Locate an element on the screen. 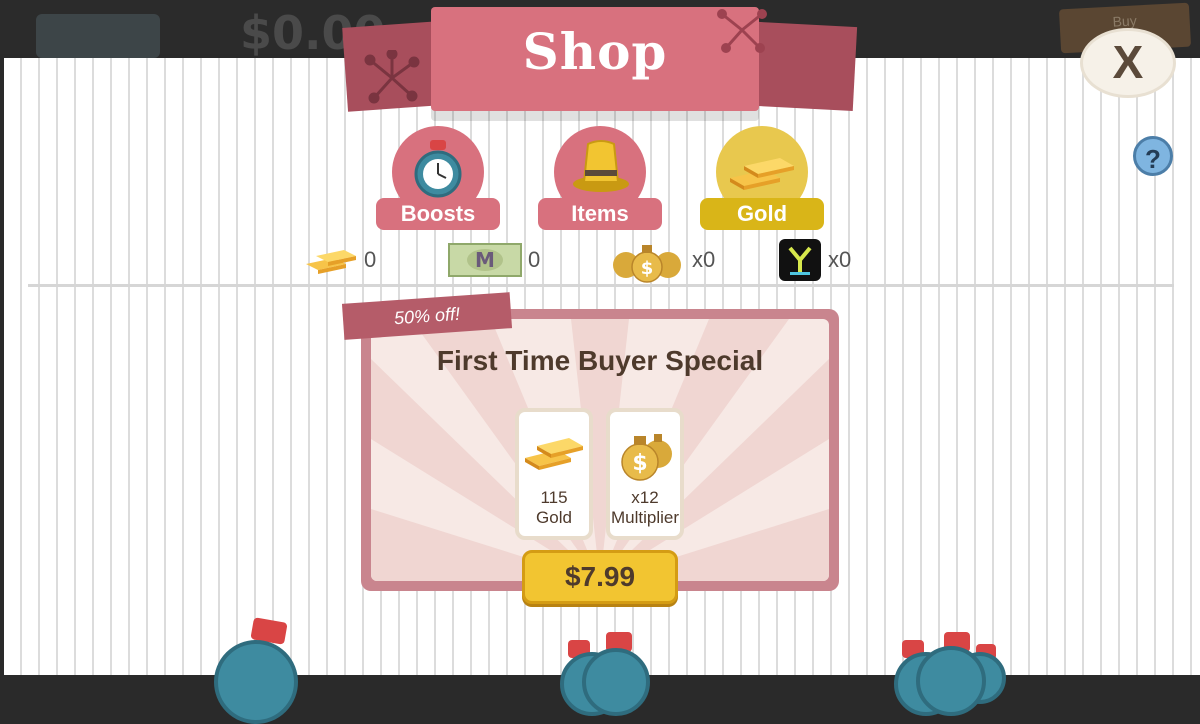 Image resolution: width=1200 pixels, height=724 pixels. offer-item-multiplier-amount: x12 is located at coordinates (645, 497).